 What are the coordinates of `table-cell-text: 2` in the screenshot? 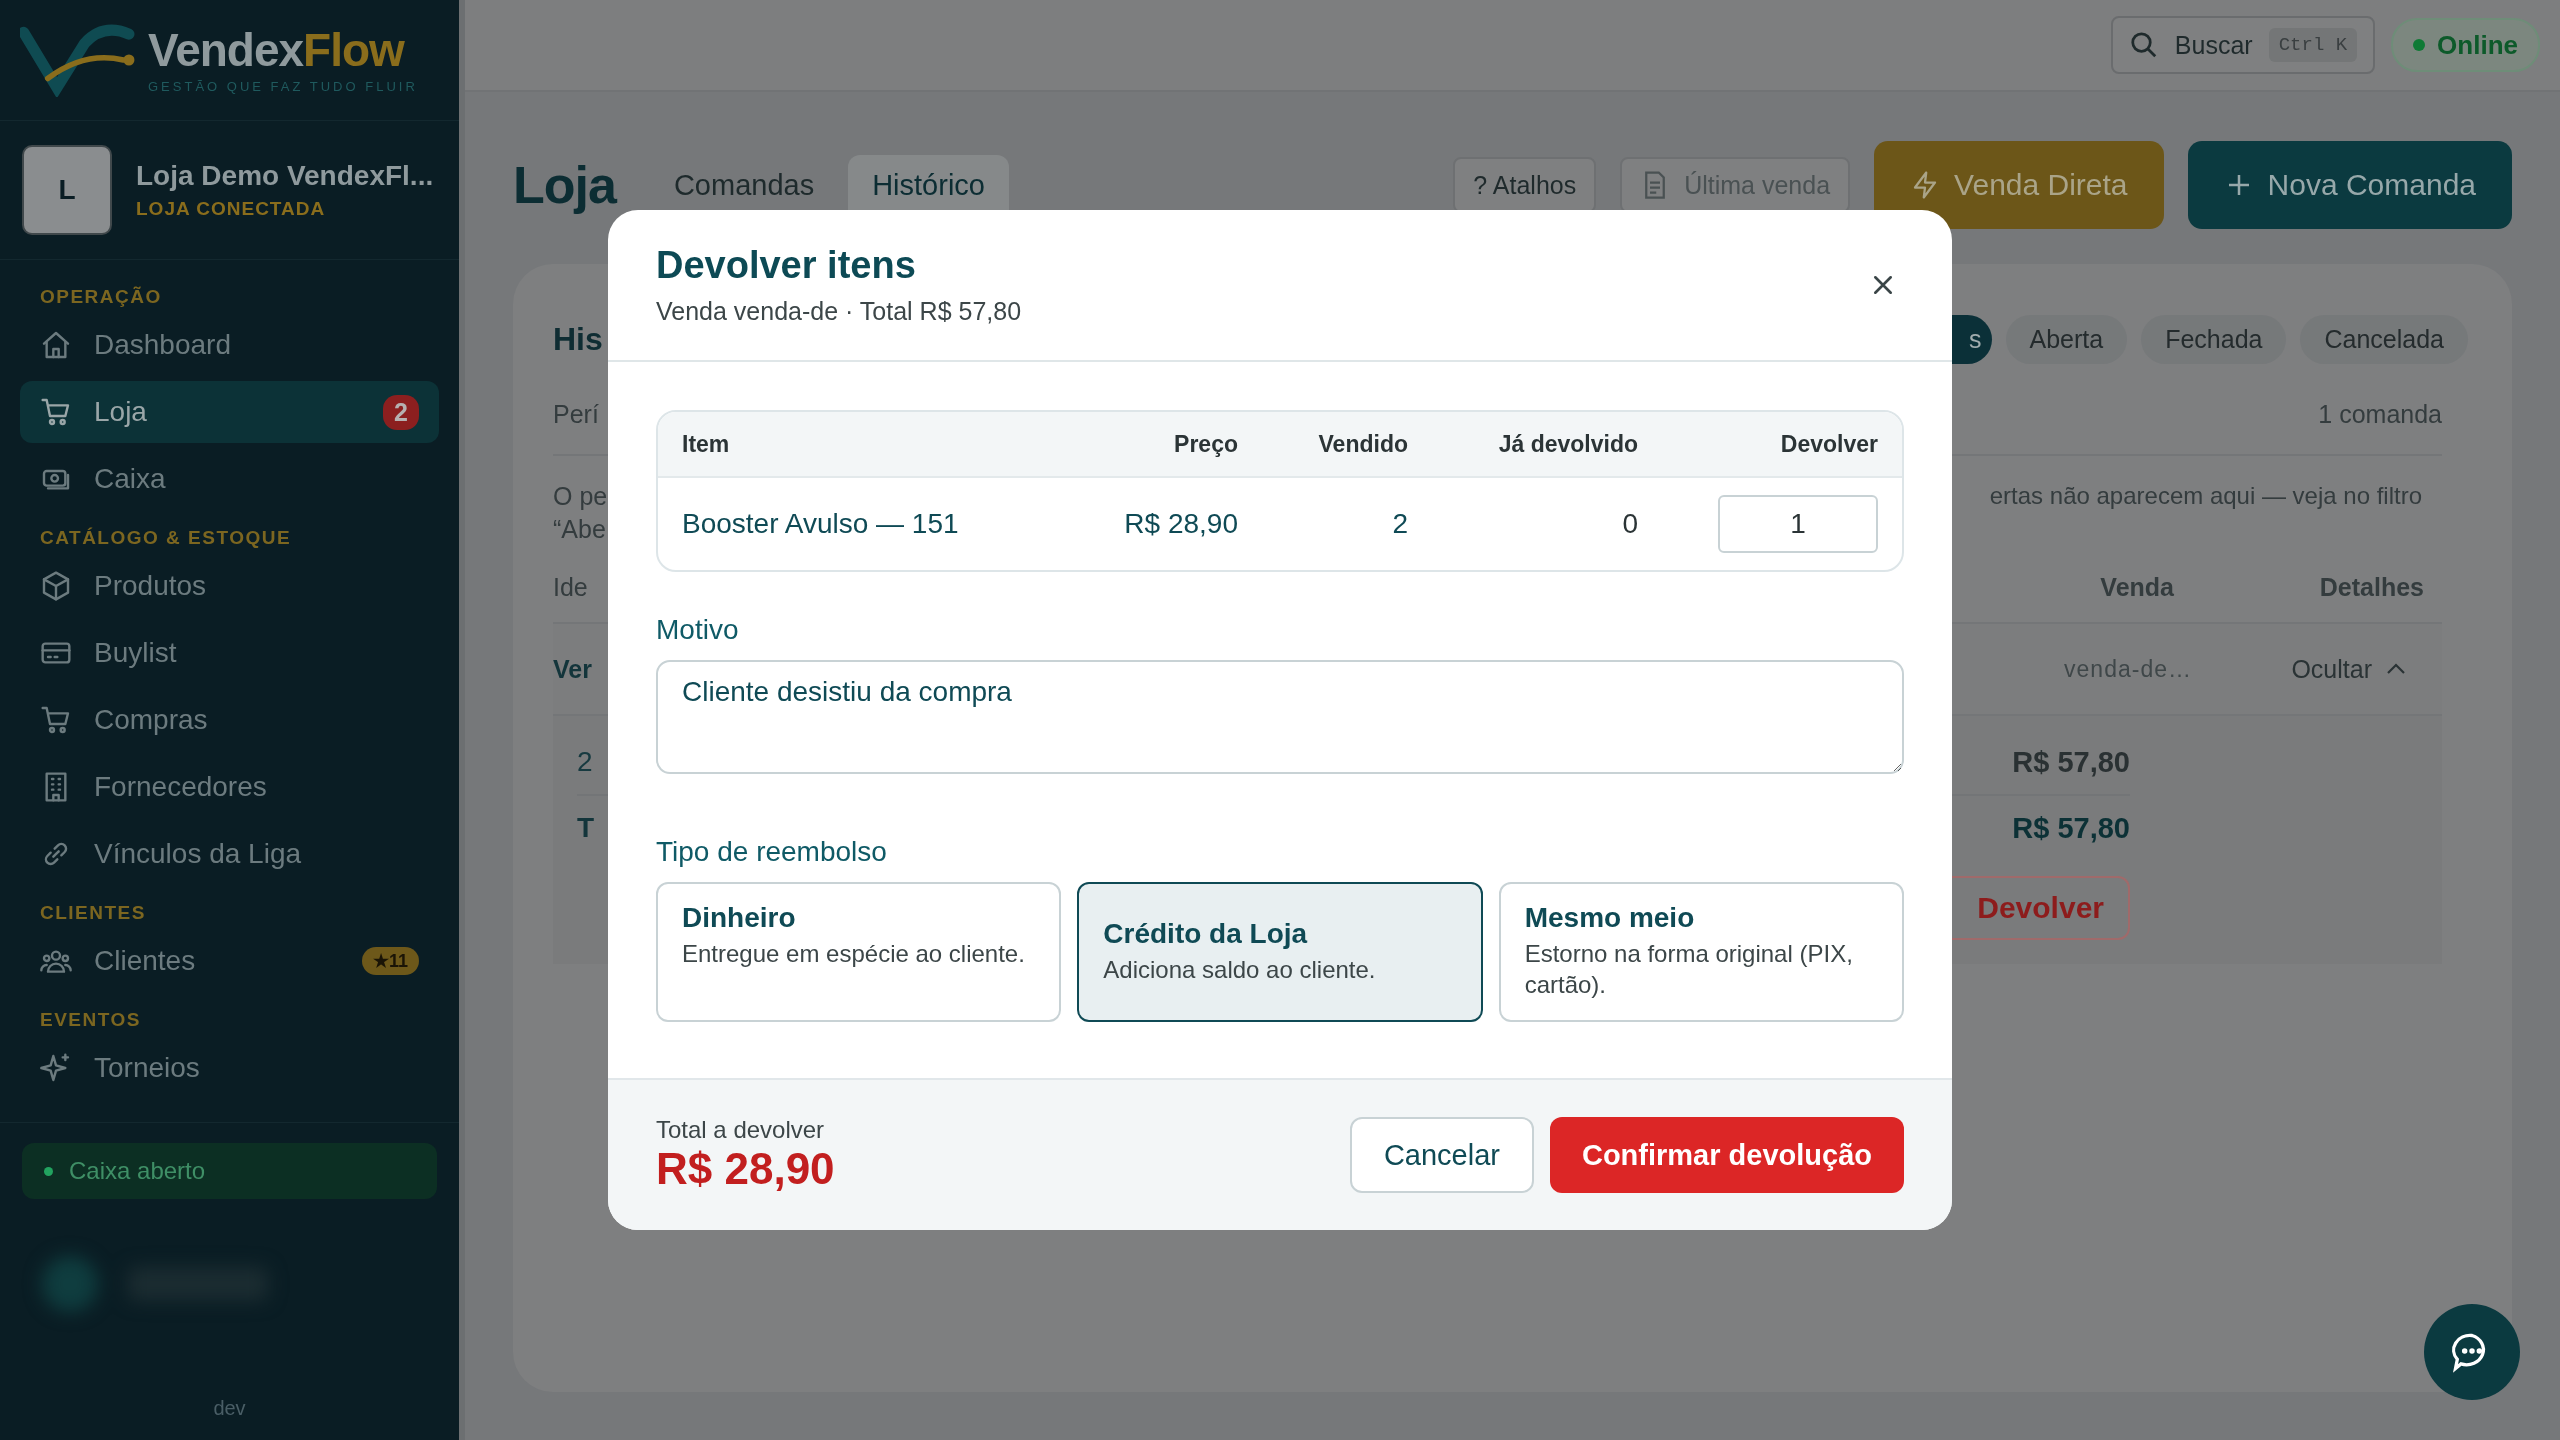 It's located at (1399, 524).